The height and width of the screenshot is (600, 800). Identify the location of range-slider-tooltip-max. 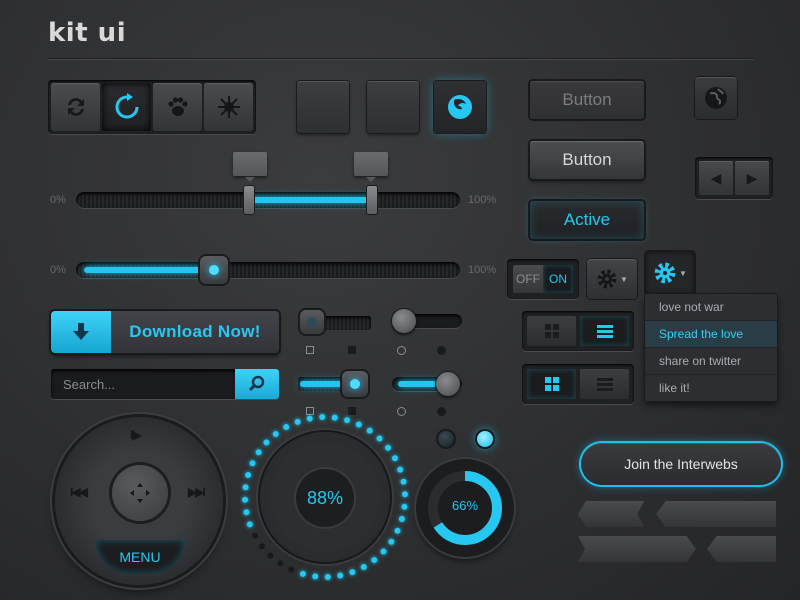
(371, 167).